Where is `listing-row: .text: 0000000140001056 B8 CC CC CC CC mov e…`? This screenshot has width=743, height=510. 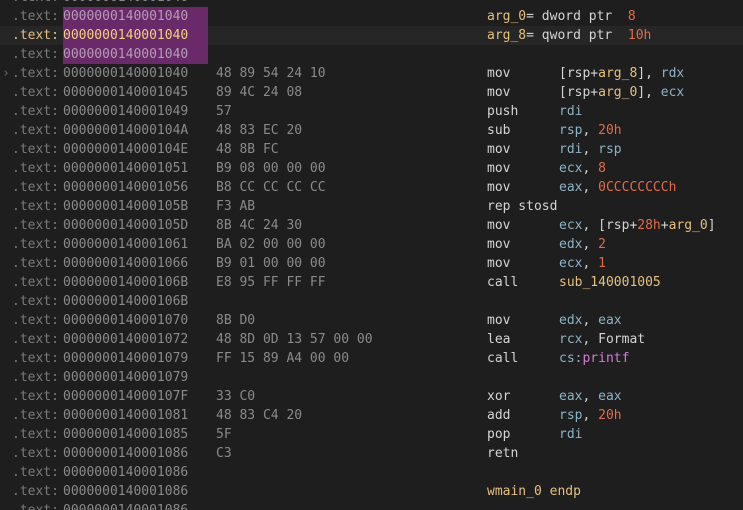 listing-row: .text: 0000000140001056 B8 CC CC CC CC mov e… is located at coordinates (371, 187).